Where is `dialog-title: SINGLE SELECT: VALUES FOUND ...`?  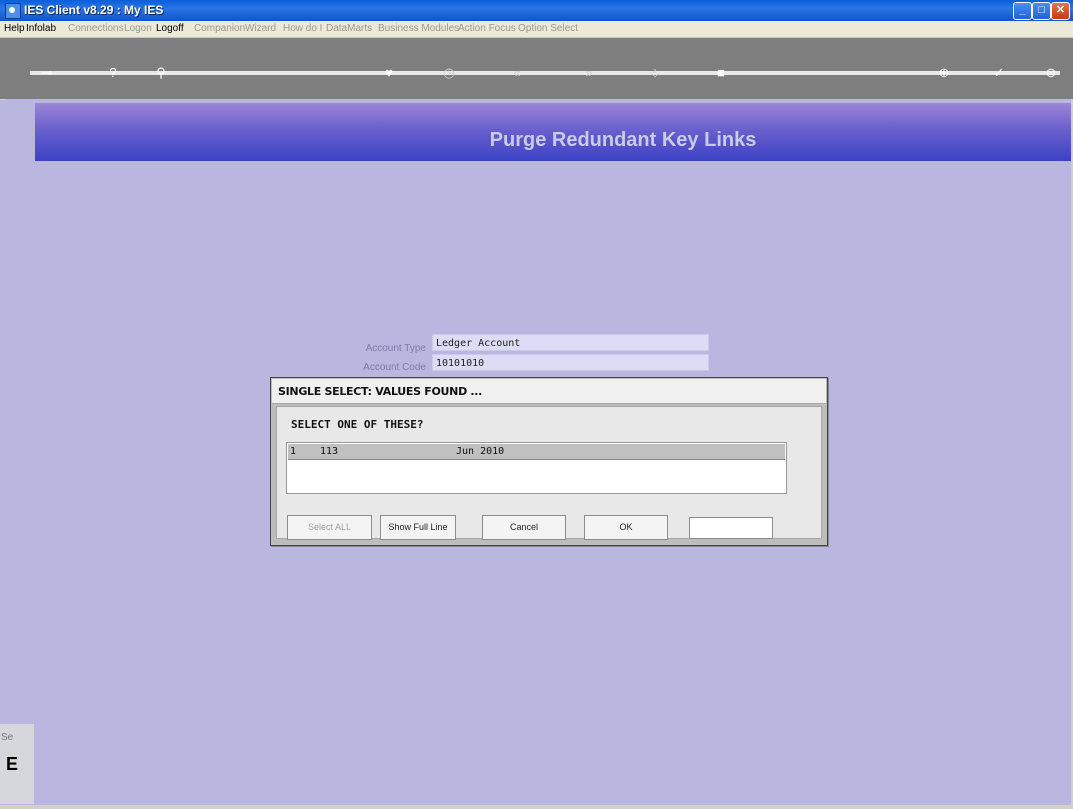
dialog-title: SINGLE SELECT: VALUES FOUND ... is located at coordinates (380, 391).